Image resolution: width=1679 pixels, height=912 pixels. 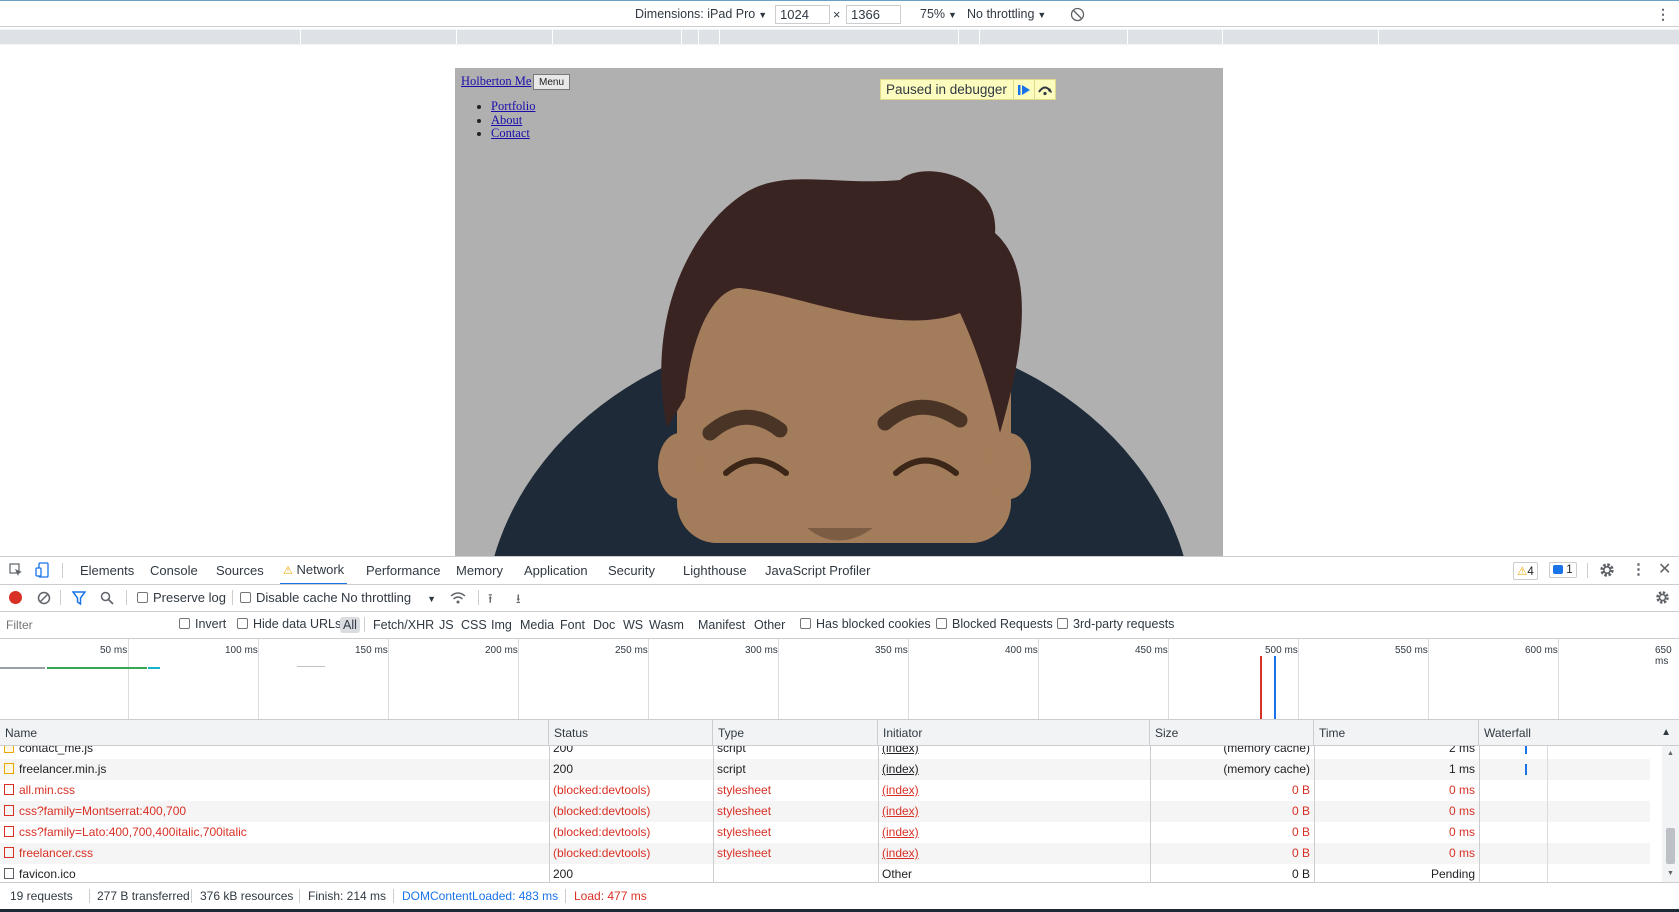 I want to click on has-blocked-cookies-checkbox: Has blocked cookies, so click(x=865, y=624).